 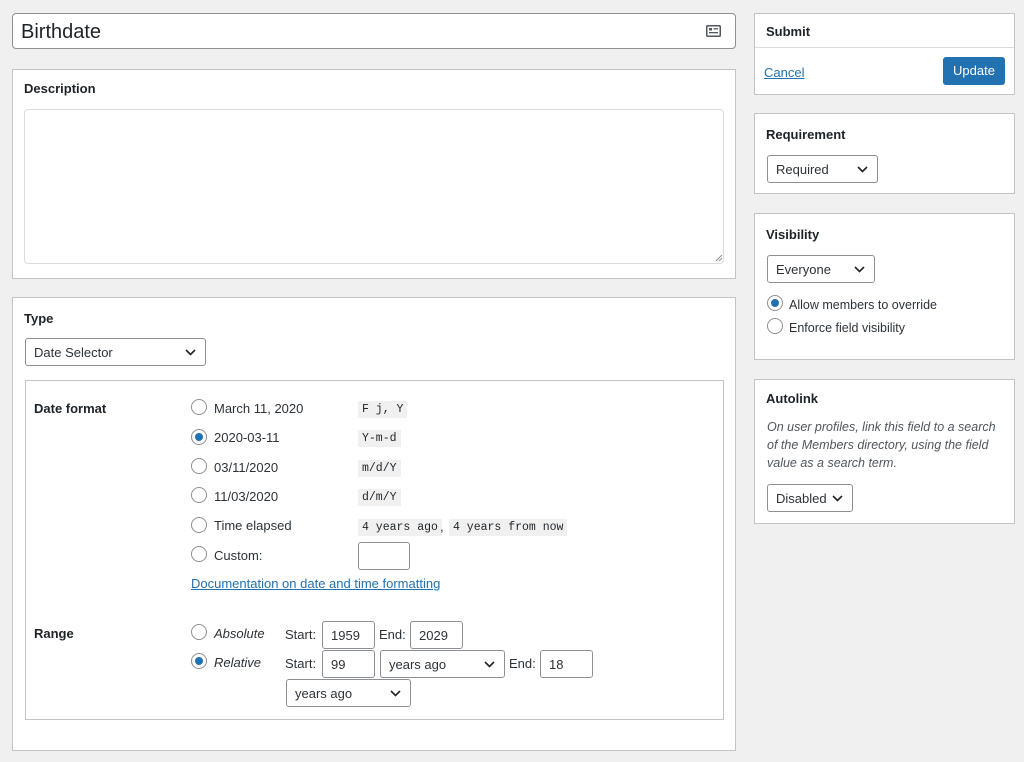 I want to click on date-format-option-6: Custom:, so click(x=238, y=555).